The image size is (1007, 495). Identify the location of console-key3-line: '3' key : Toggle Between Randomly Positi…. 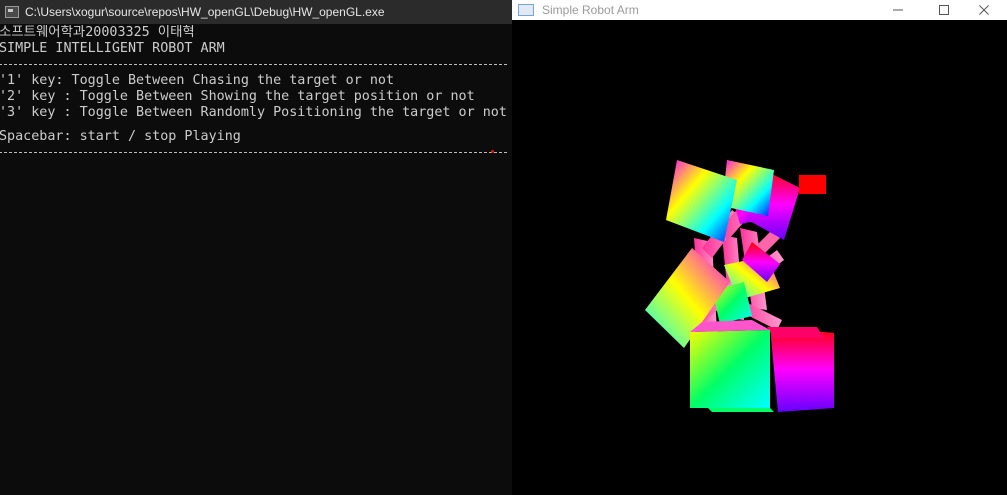
(253, 112).